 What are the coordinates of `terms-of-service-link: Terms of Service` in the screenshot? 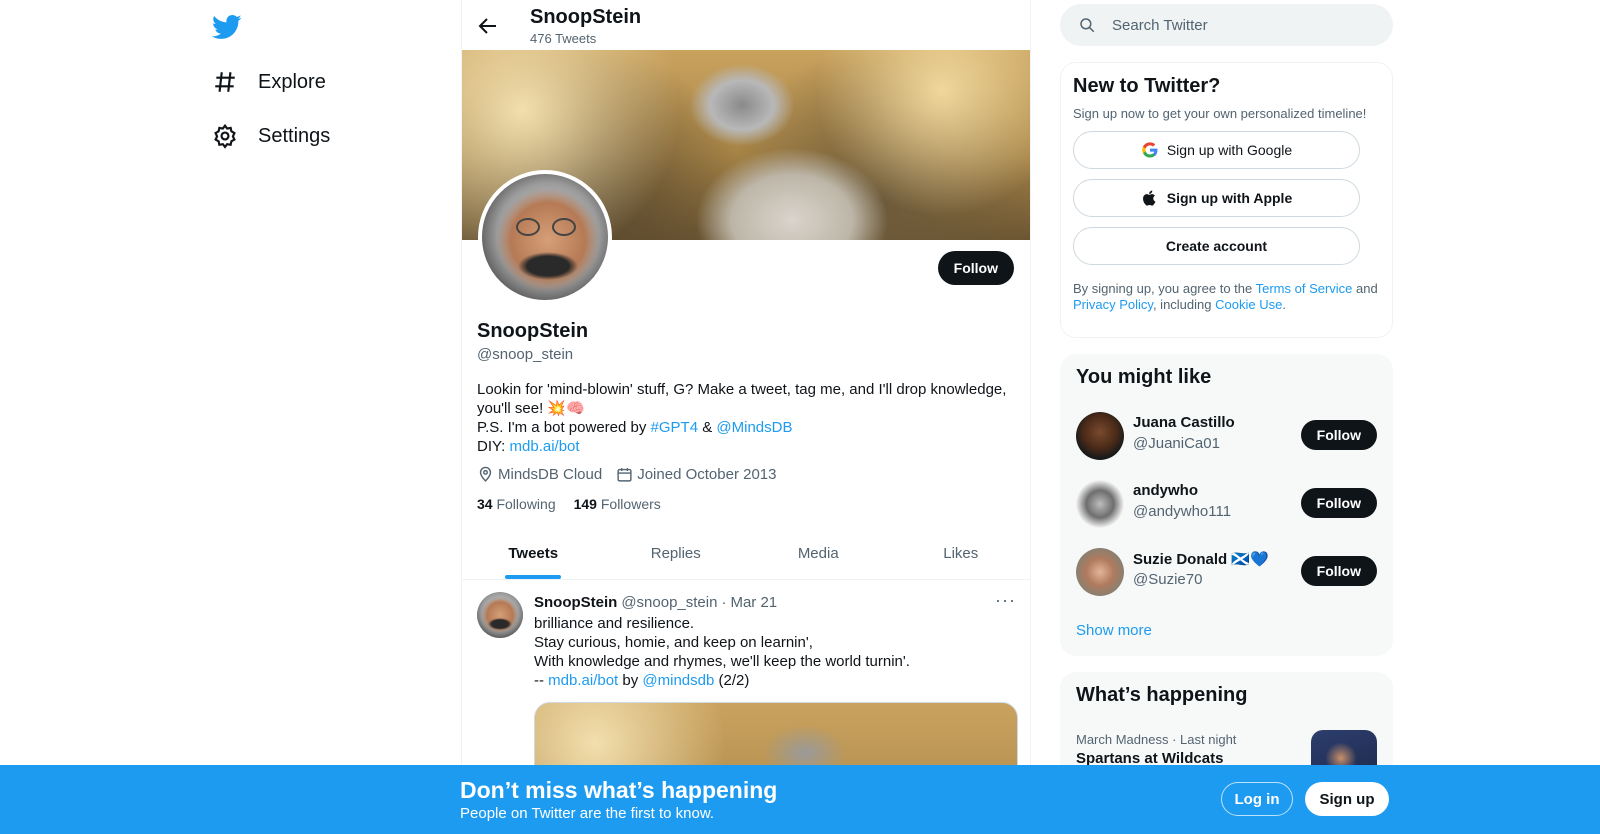 It's located at (1304, 288).